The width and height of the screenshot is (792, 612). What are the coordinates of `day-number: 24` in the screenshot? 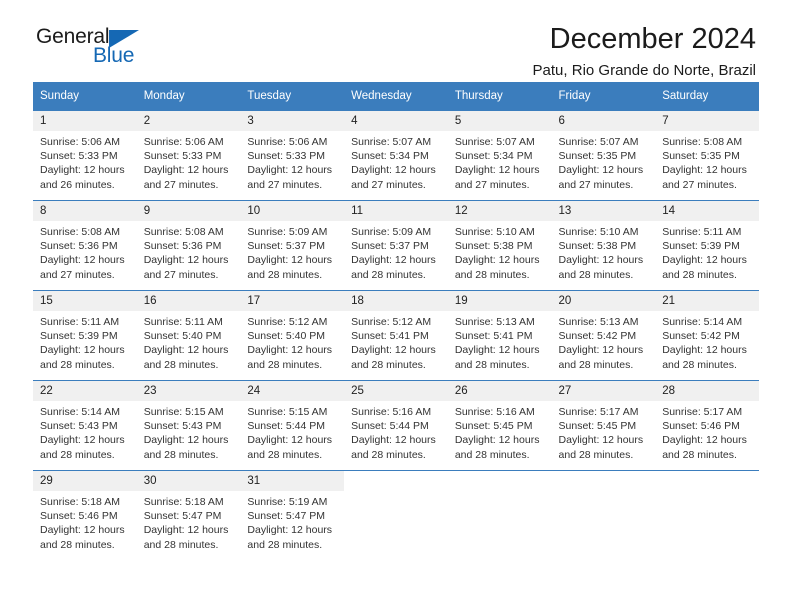 It's located at (292, 391).